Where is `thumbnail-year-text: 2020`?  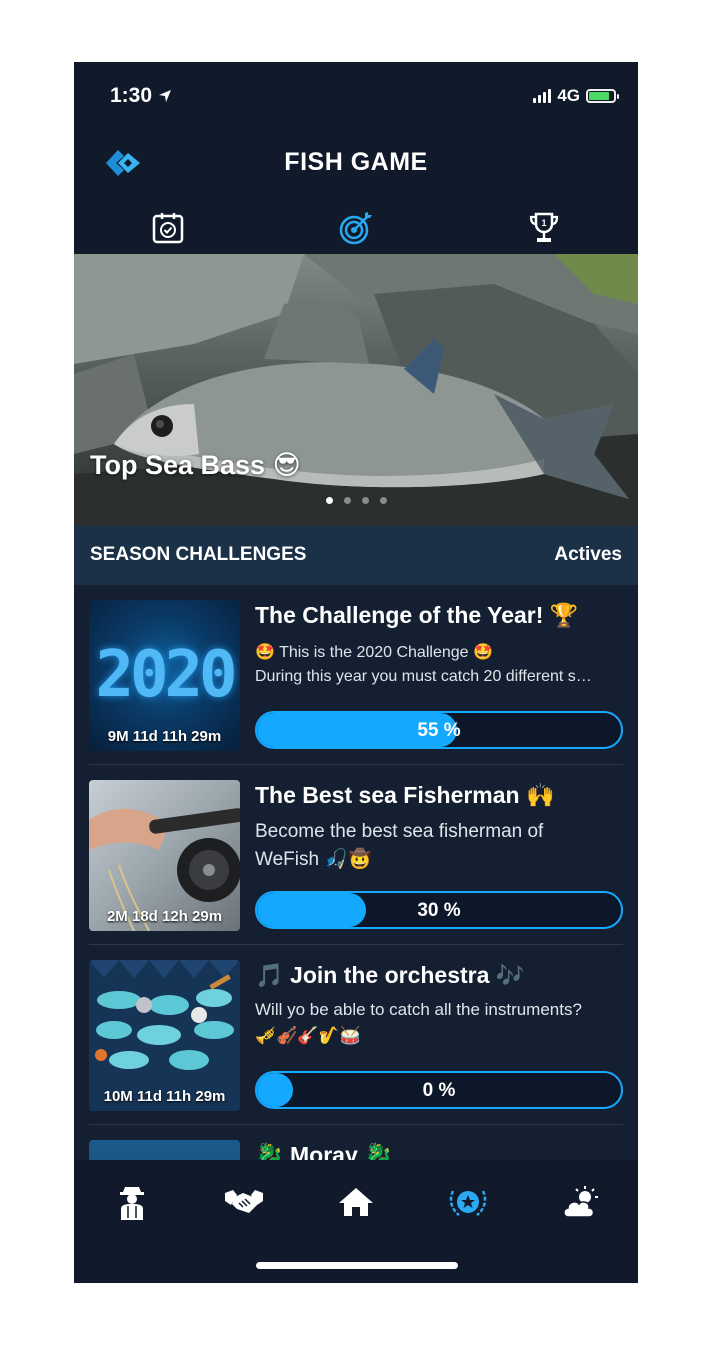
thumbnail-year-text: 2020 is located at coordinates (166, 675).